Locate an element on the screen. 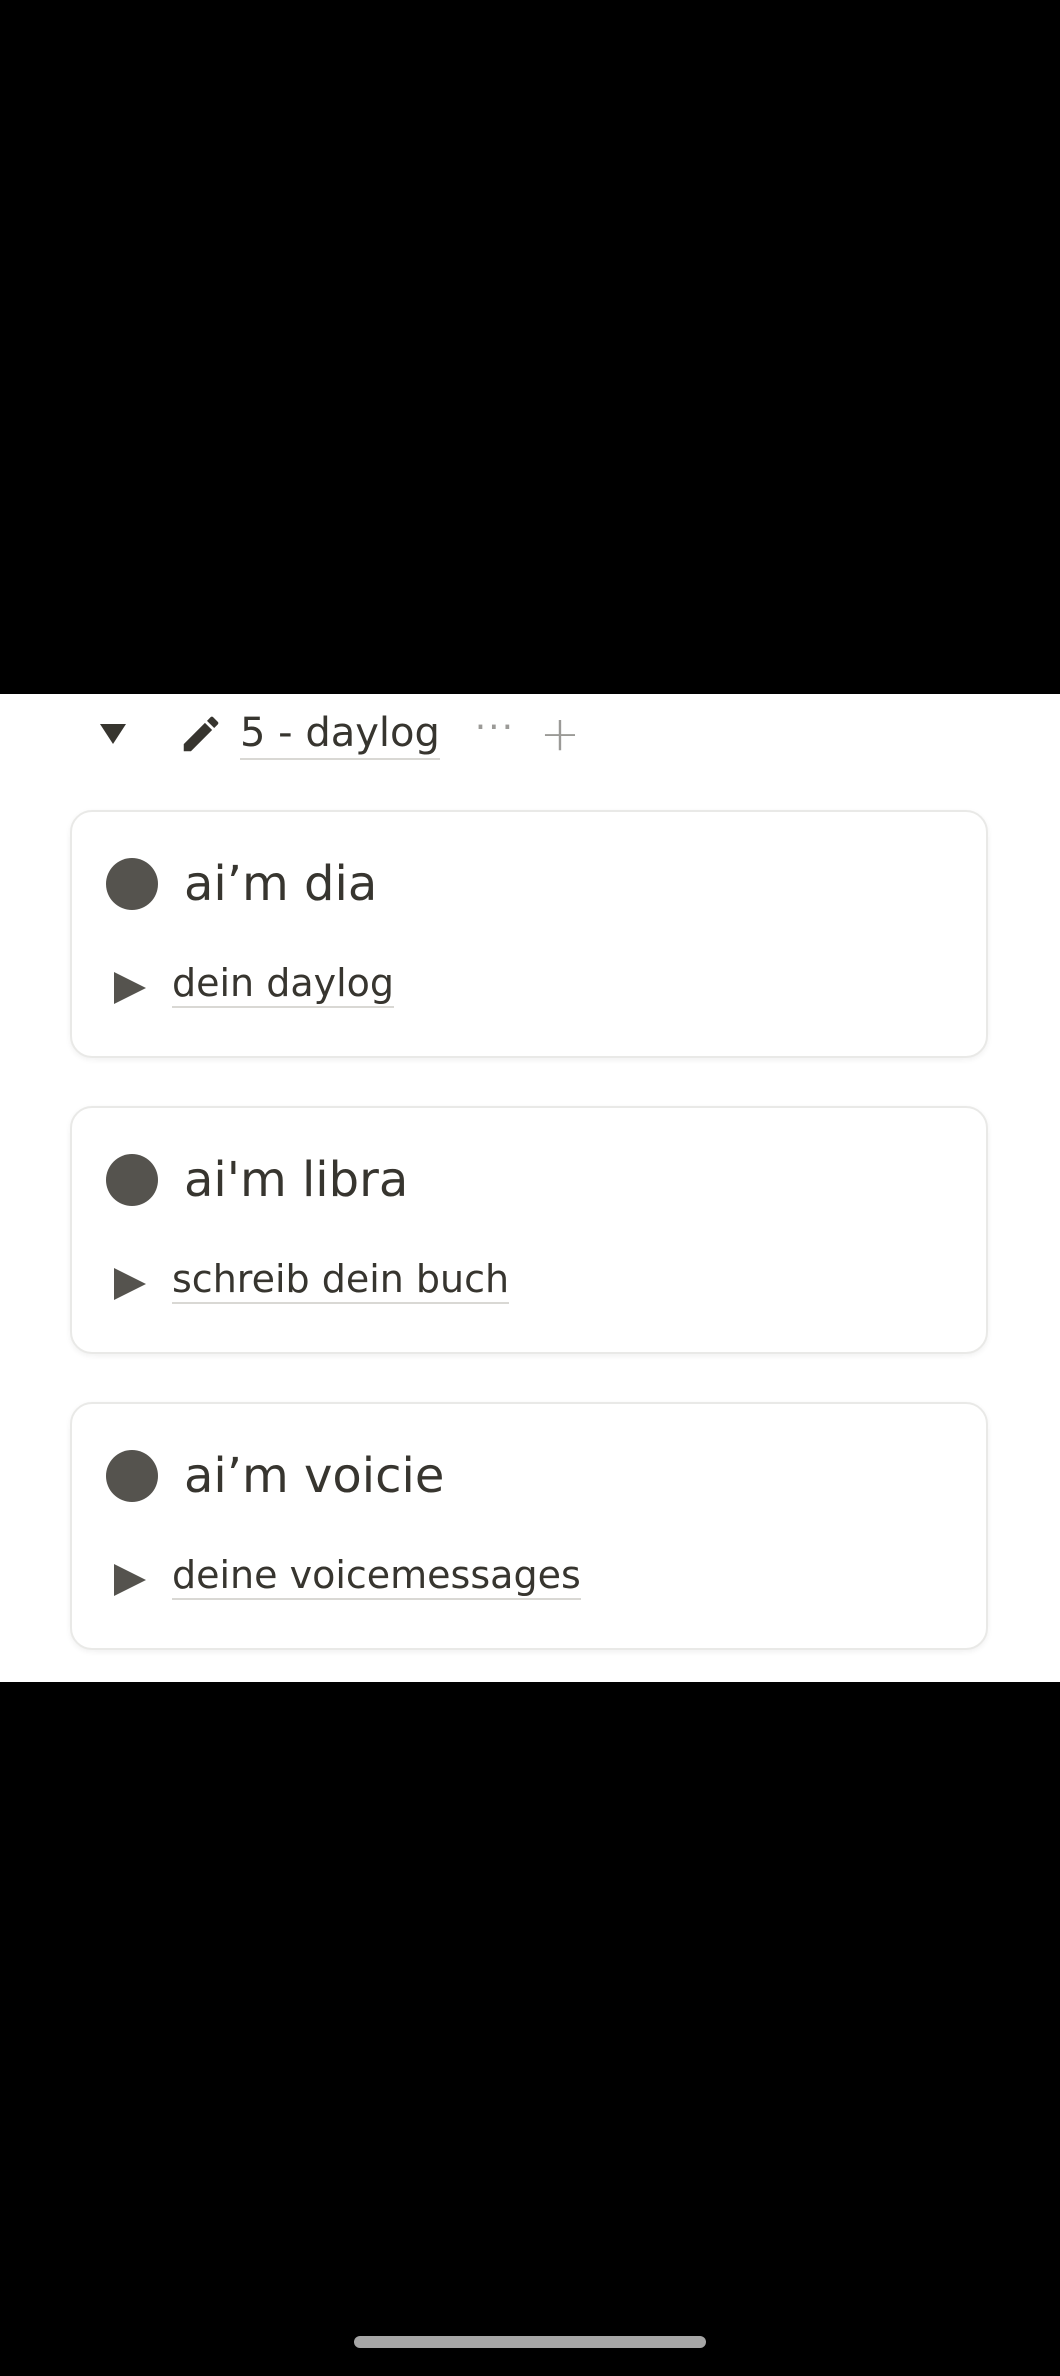 This screenshot has width=1060, height=2376. card-title-row: ai'm libra is located at coordinates (257, 1180).